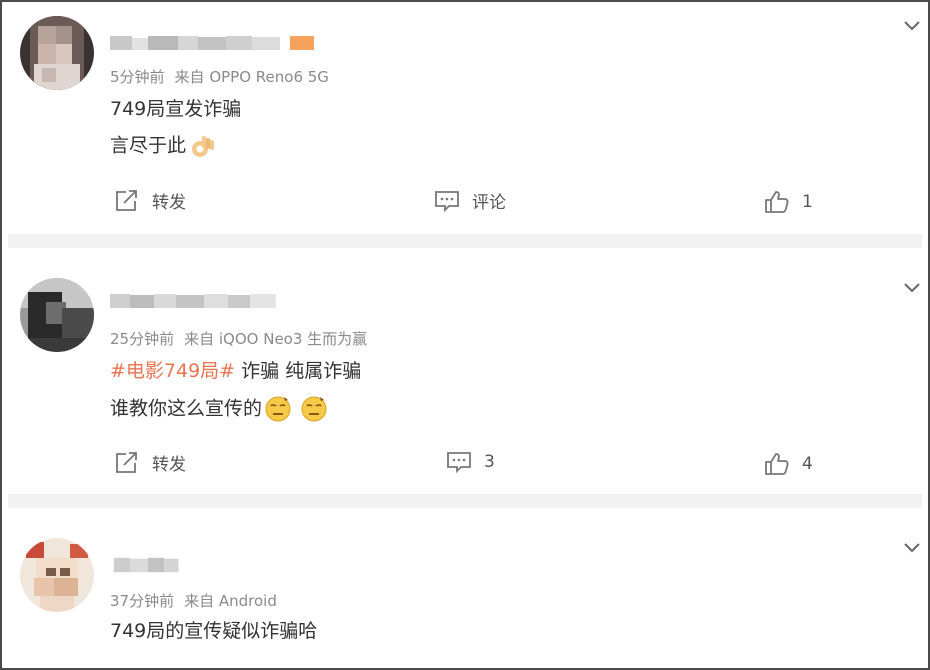 The width and height of the screenshot is (930, 670). Describe the element at coordinates (251, 77) in the screenshot. I see `comment-source: 来自 OPPO Reno6 5G` at that location.